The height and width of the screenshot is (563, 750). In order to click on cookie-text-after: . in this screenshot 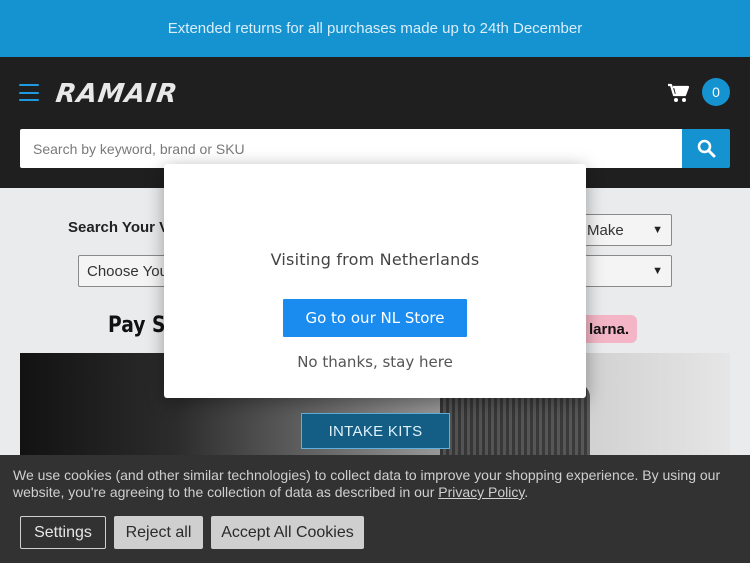, I will do `click(526, 492)`.